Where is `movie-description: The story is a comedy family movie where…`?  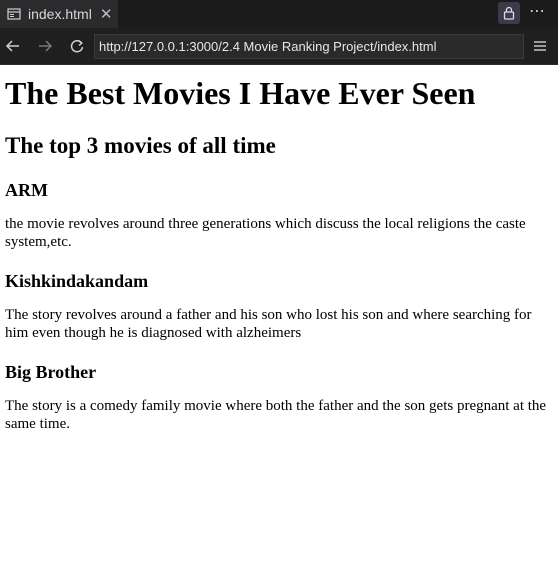
movie-description: The story is a comedy family movie where… is located at coordinates (276, 415).